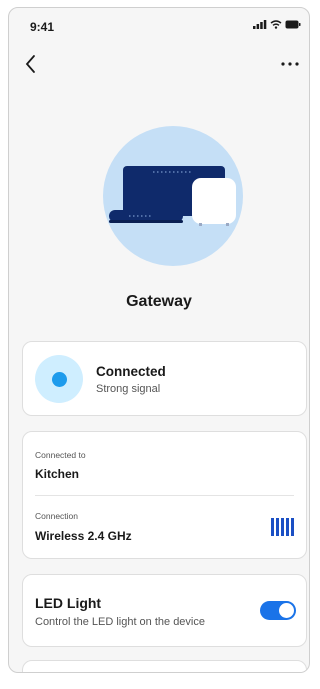  Describe the element at coordinates (42, 27) in the screenshot. I see `status-time: 9:41` at that location.